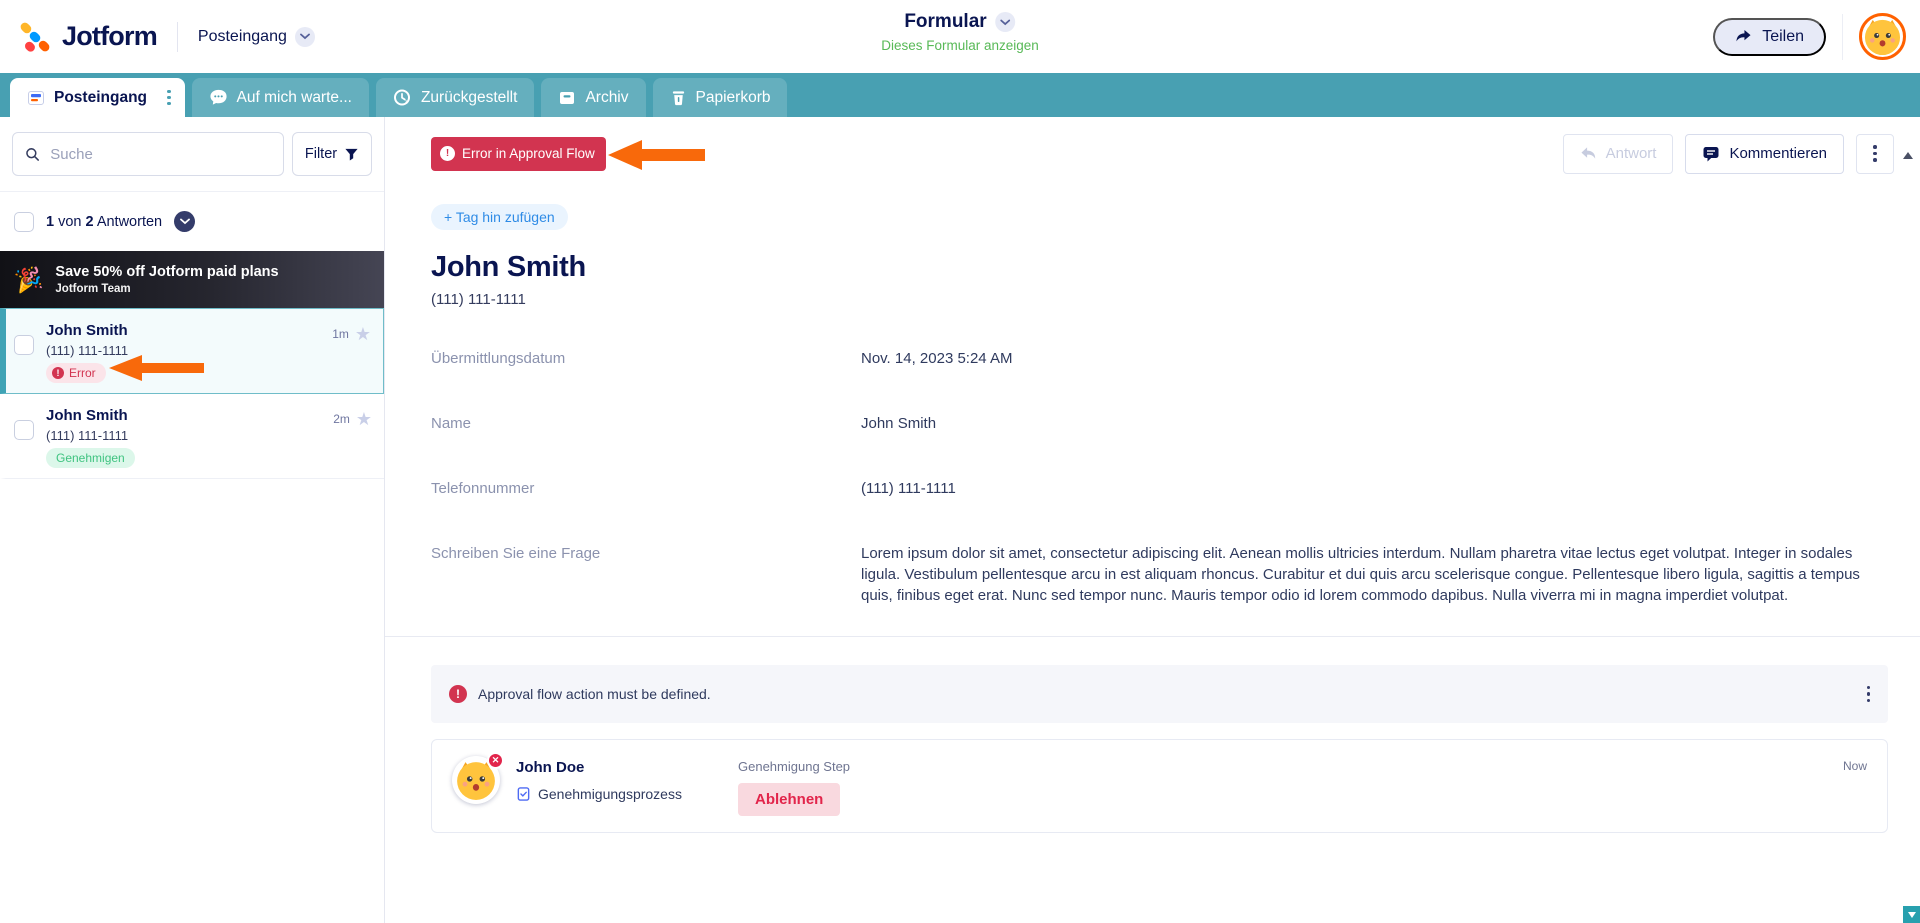  Describe the element at coordinates (341, 419) in the screenshot. I see `item-time: 2m` at that location.